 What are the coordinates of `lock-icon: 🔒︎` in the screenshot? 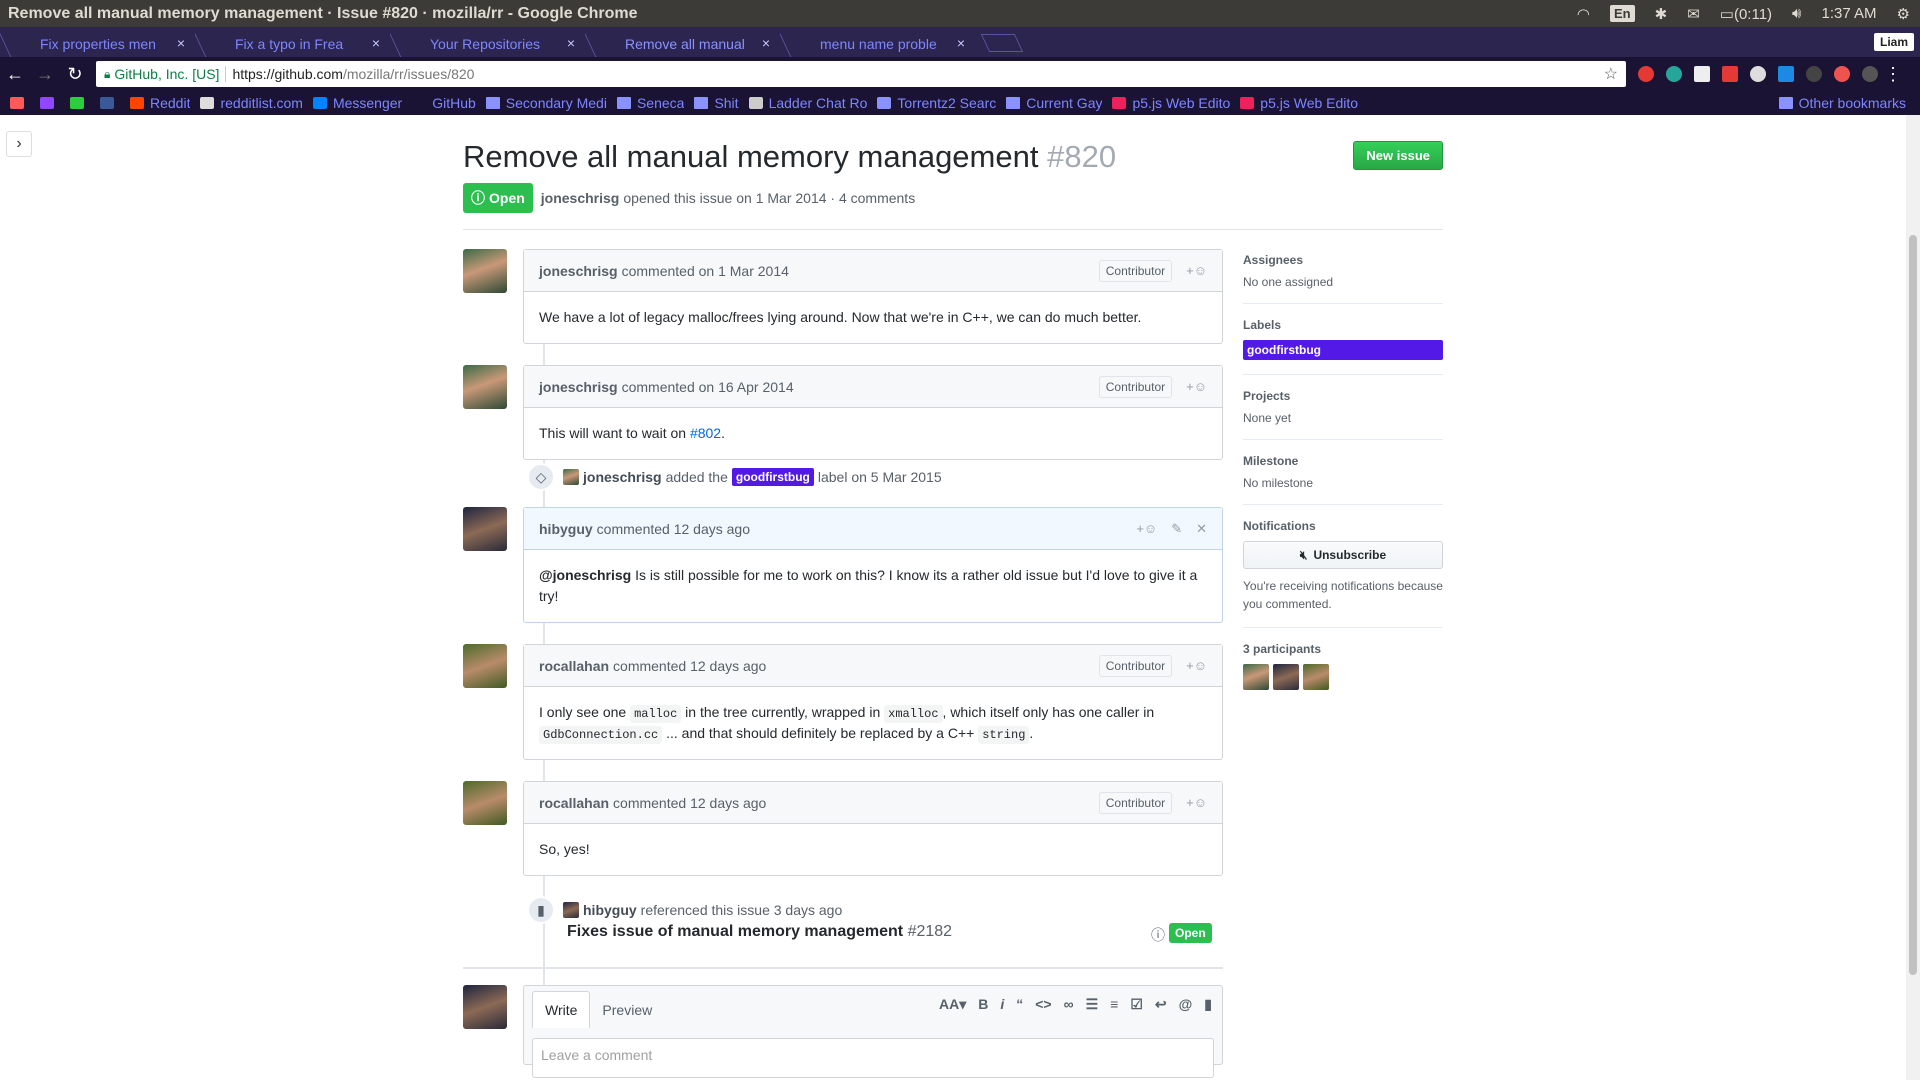 It's located at (107, 74).